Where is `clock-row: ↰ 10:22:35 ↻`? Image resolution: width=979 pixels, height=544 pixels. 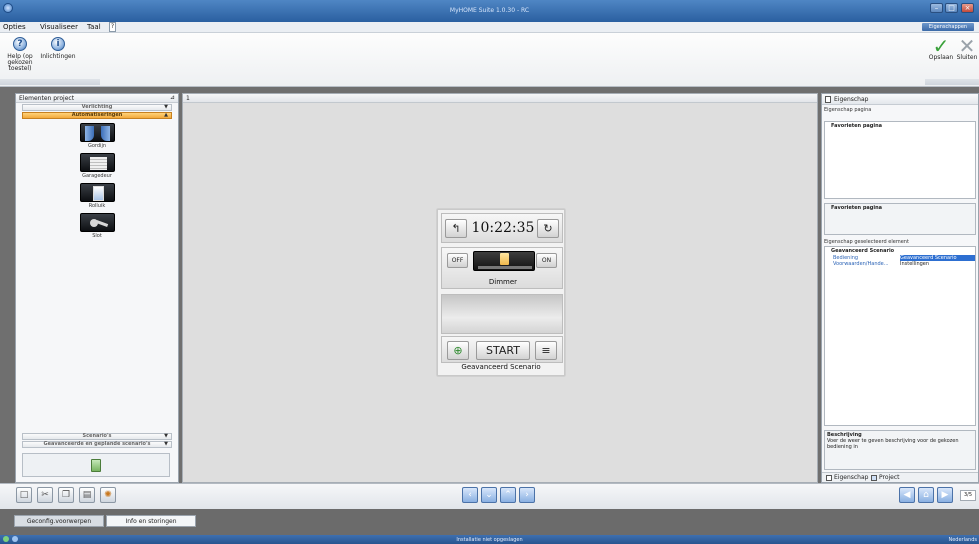 clock-row: ↰ 10:22:35 ↻ is located at coordinates (502, 228).